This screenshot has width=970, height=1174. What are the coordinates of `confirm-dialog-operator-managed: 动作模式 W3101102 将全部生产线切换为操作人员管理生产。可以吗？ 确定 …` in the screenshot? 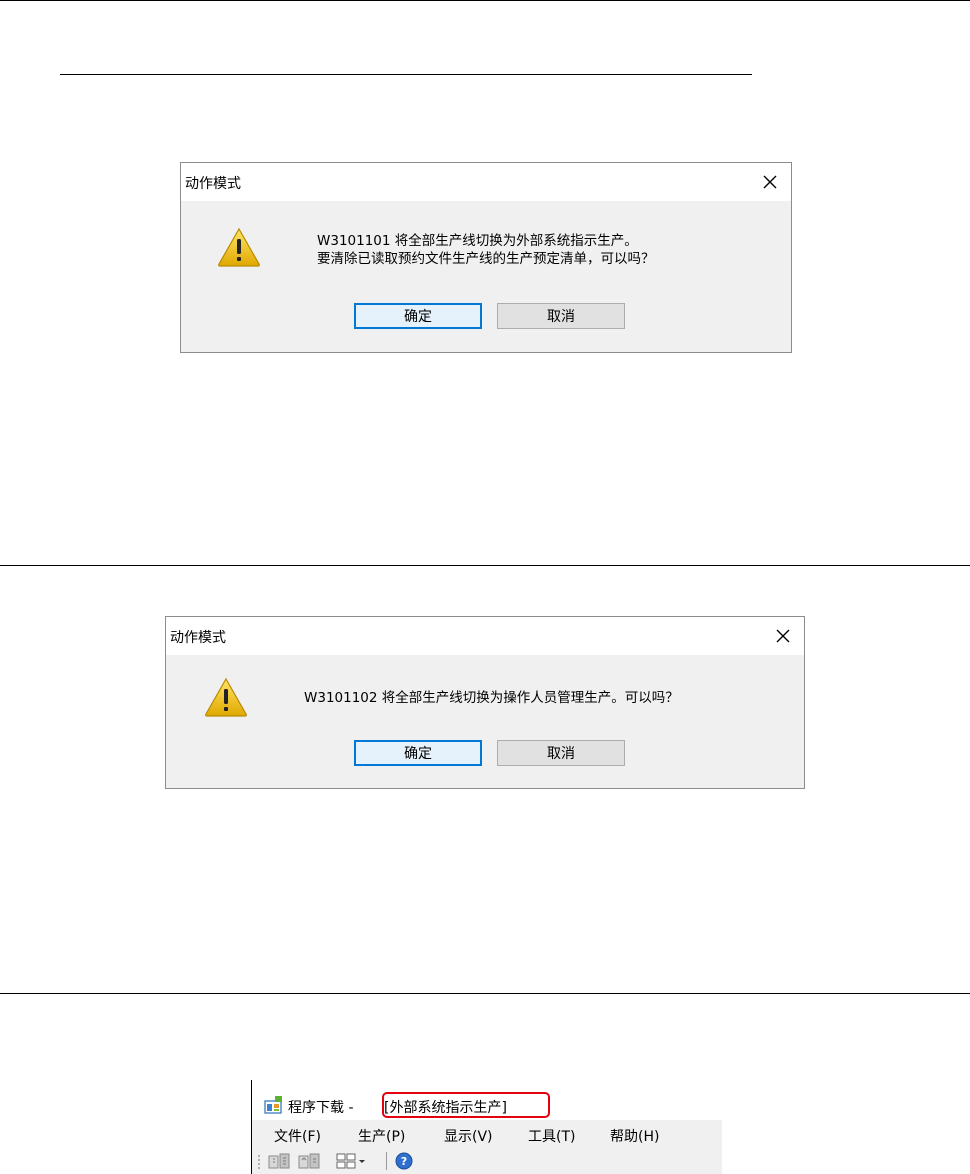 It's located at (485, 702).